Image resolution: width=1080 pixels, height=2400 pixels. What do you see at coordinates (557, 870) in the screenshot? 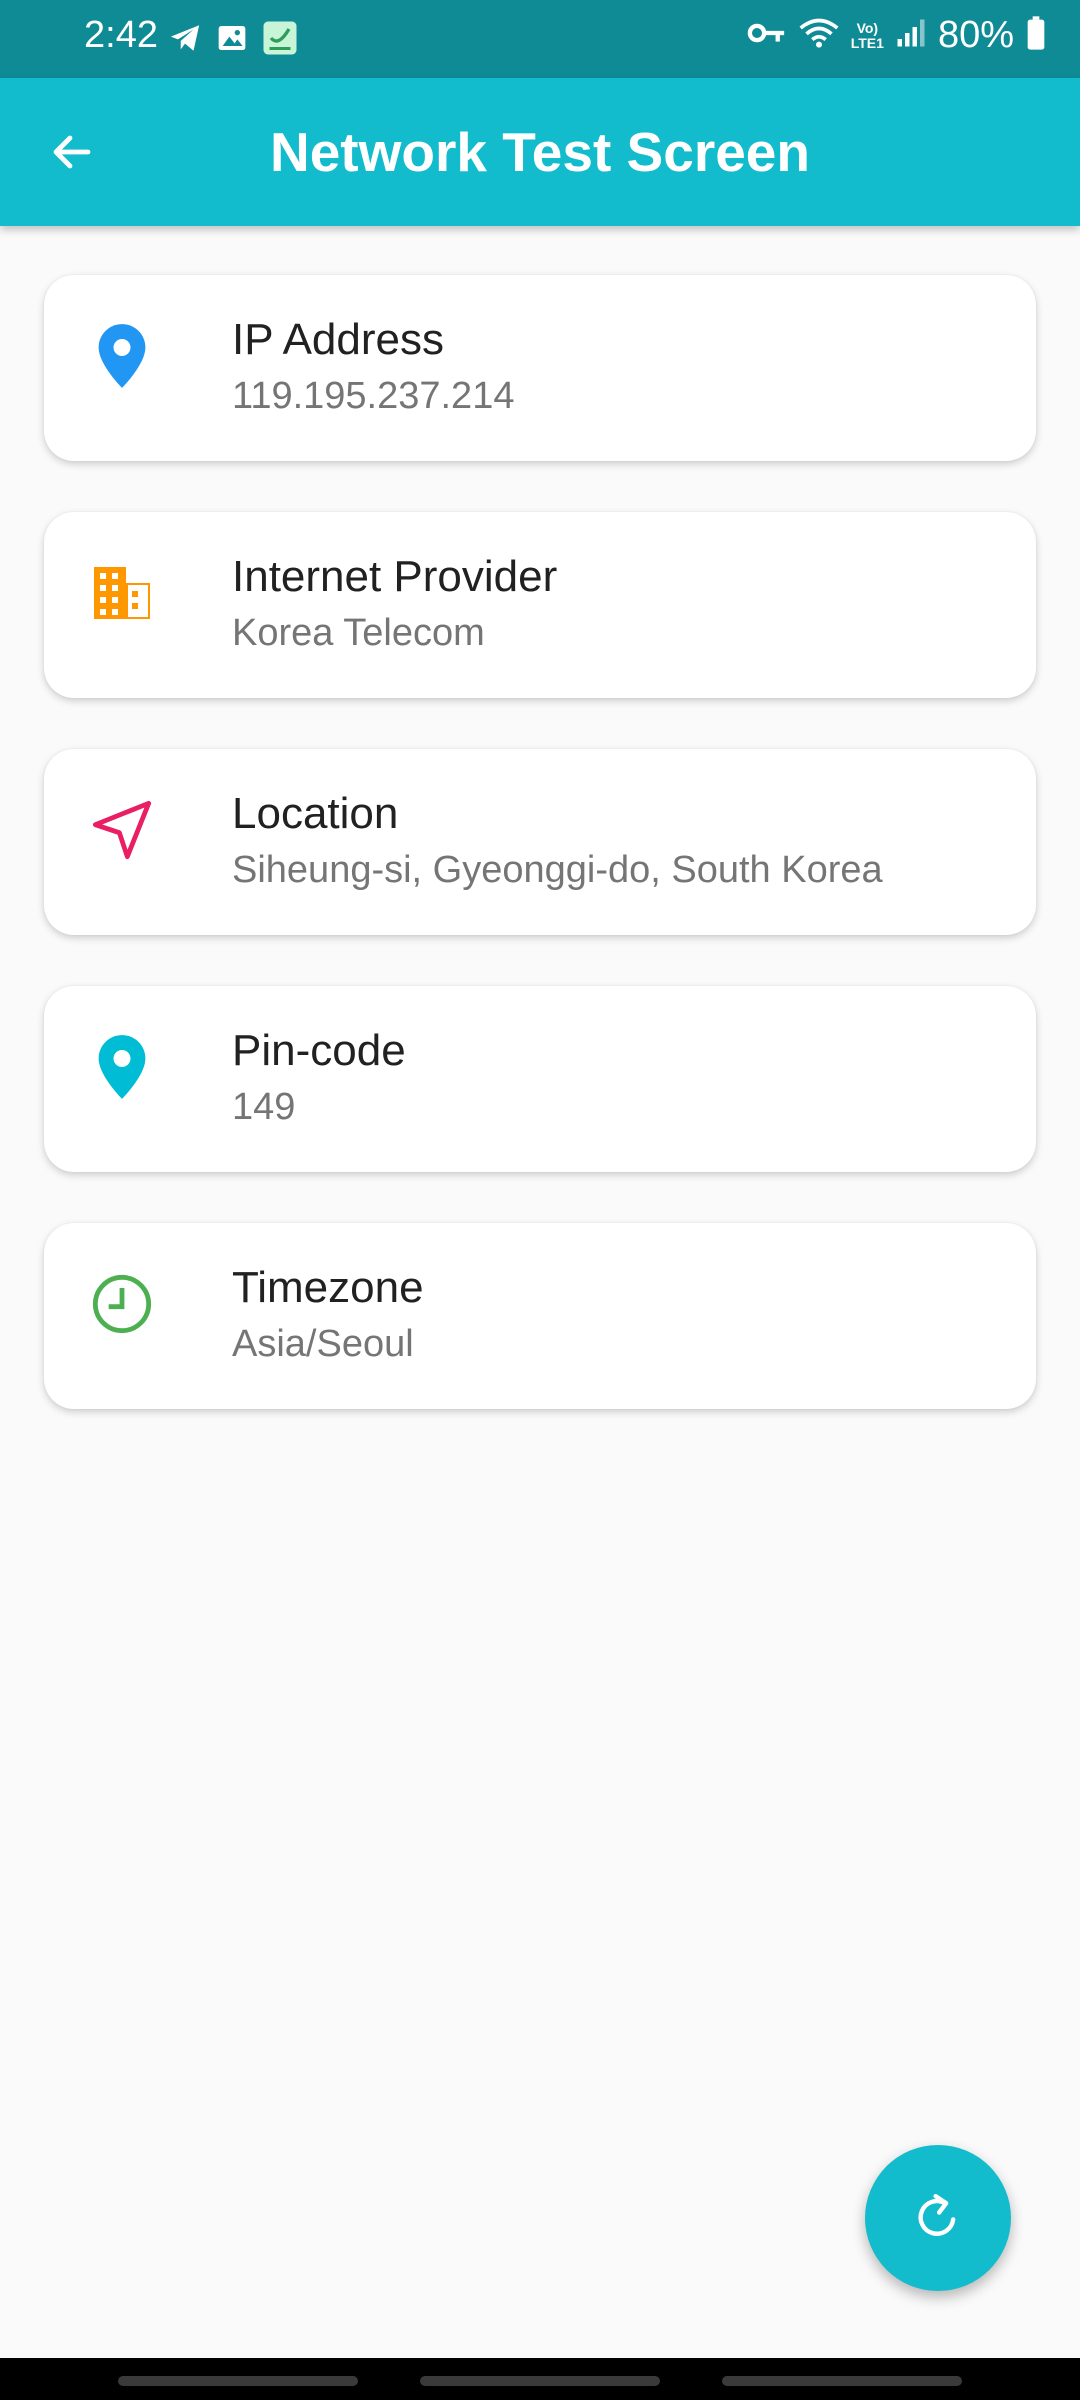
I see `card-value: Siheung-si, Gyeonggi-do, South Korea` at bounding box center [557, 870].